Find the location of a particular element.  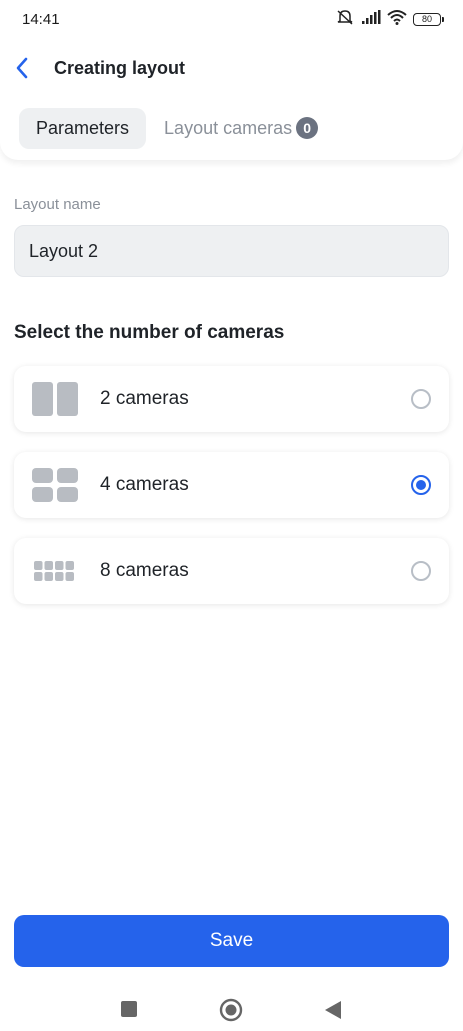

radio-button-selected is located at coordinates (421, 485).